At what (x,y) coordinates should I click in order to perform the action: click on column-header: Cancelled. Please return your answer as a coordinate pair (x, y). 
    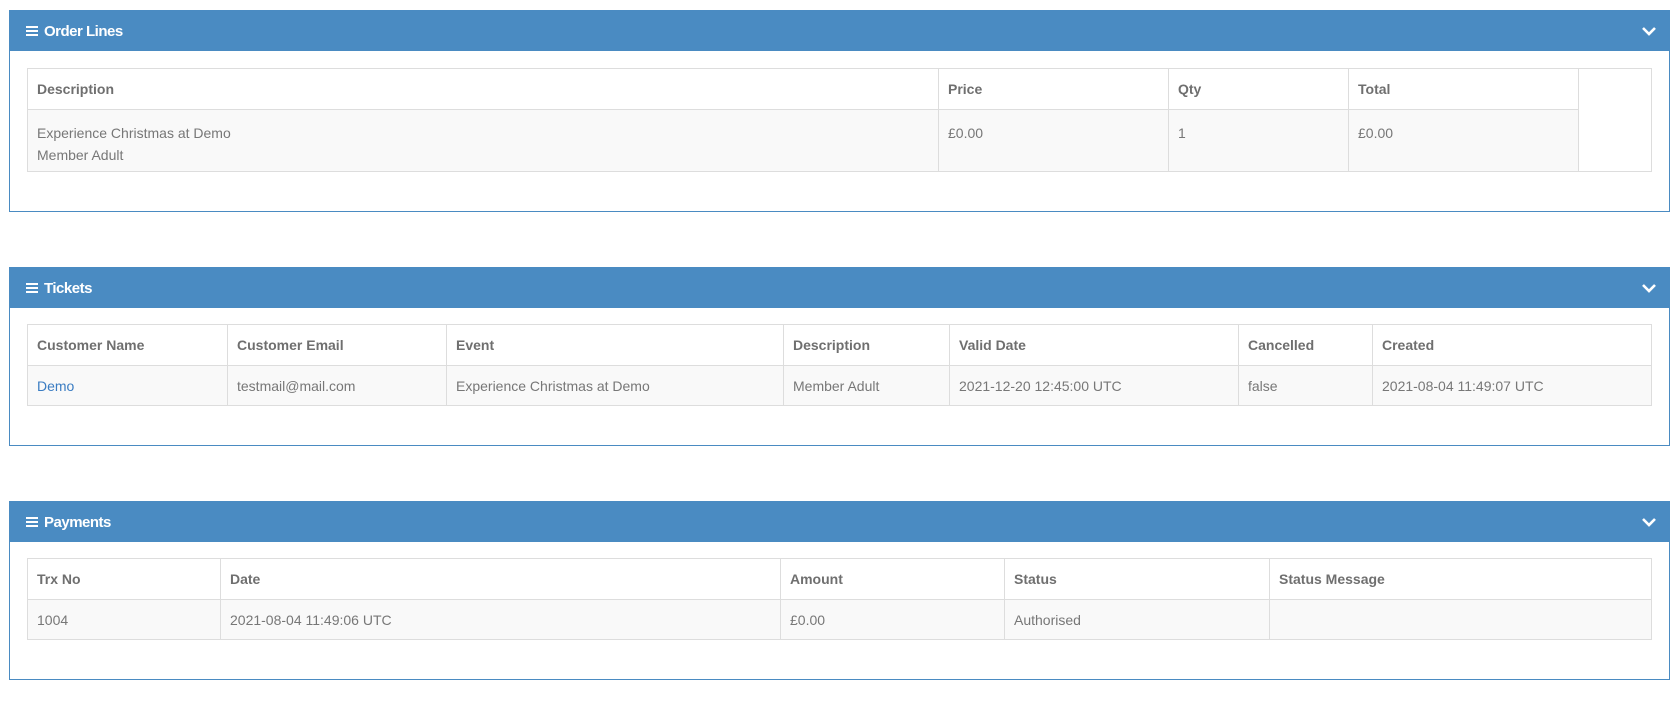
    Looking at the image, I should click on (1305, 345).